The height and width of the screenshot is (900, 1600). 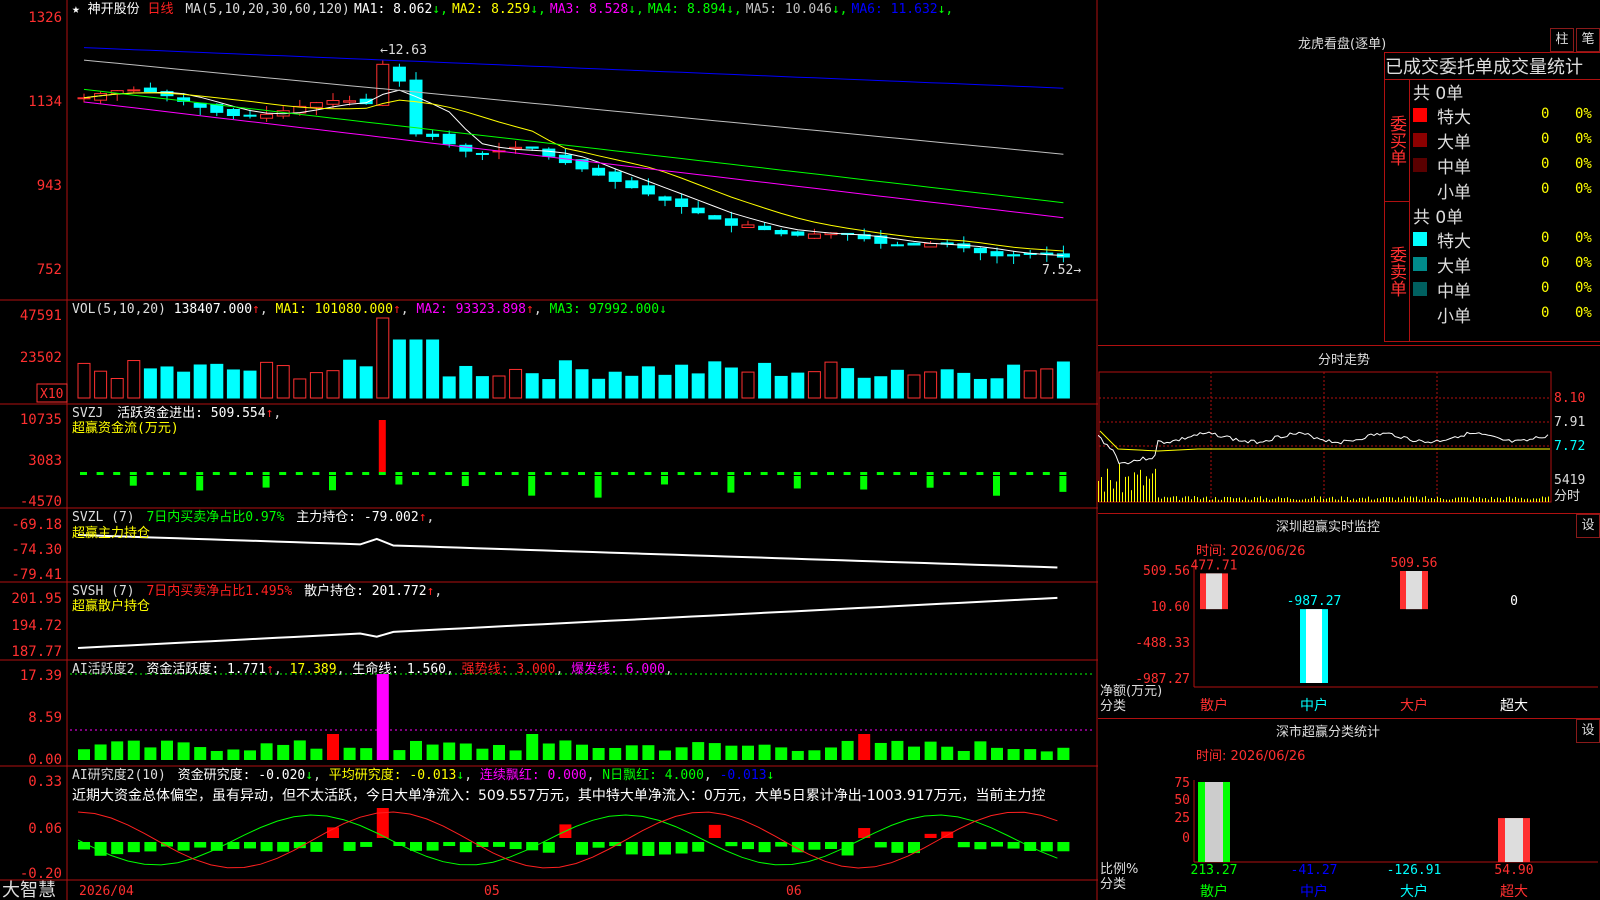 I want to click on classify-bar-label: 54.90, so click(x=1513, y=870).